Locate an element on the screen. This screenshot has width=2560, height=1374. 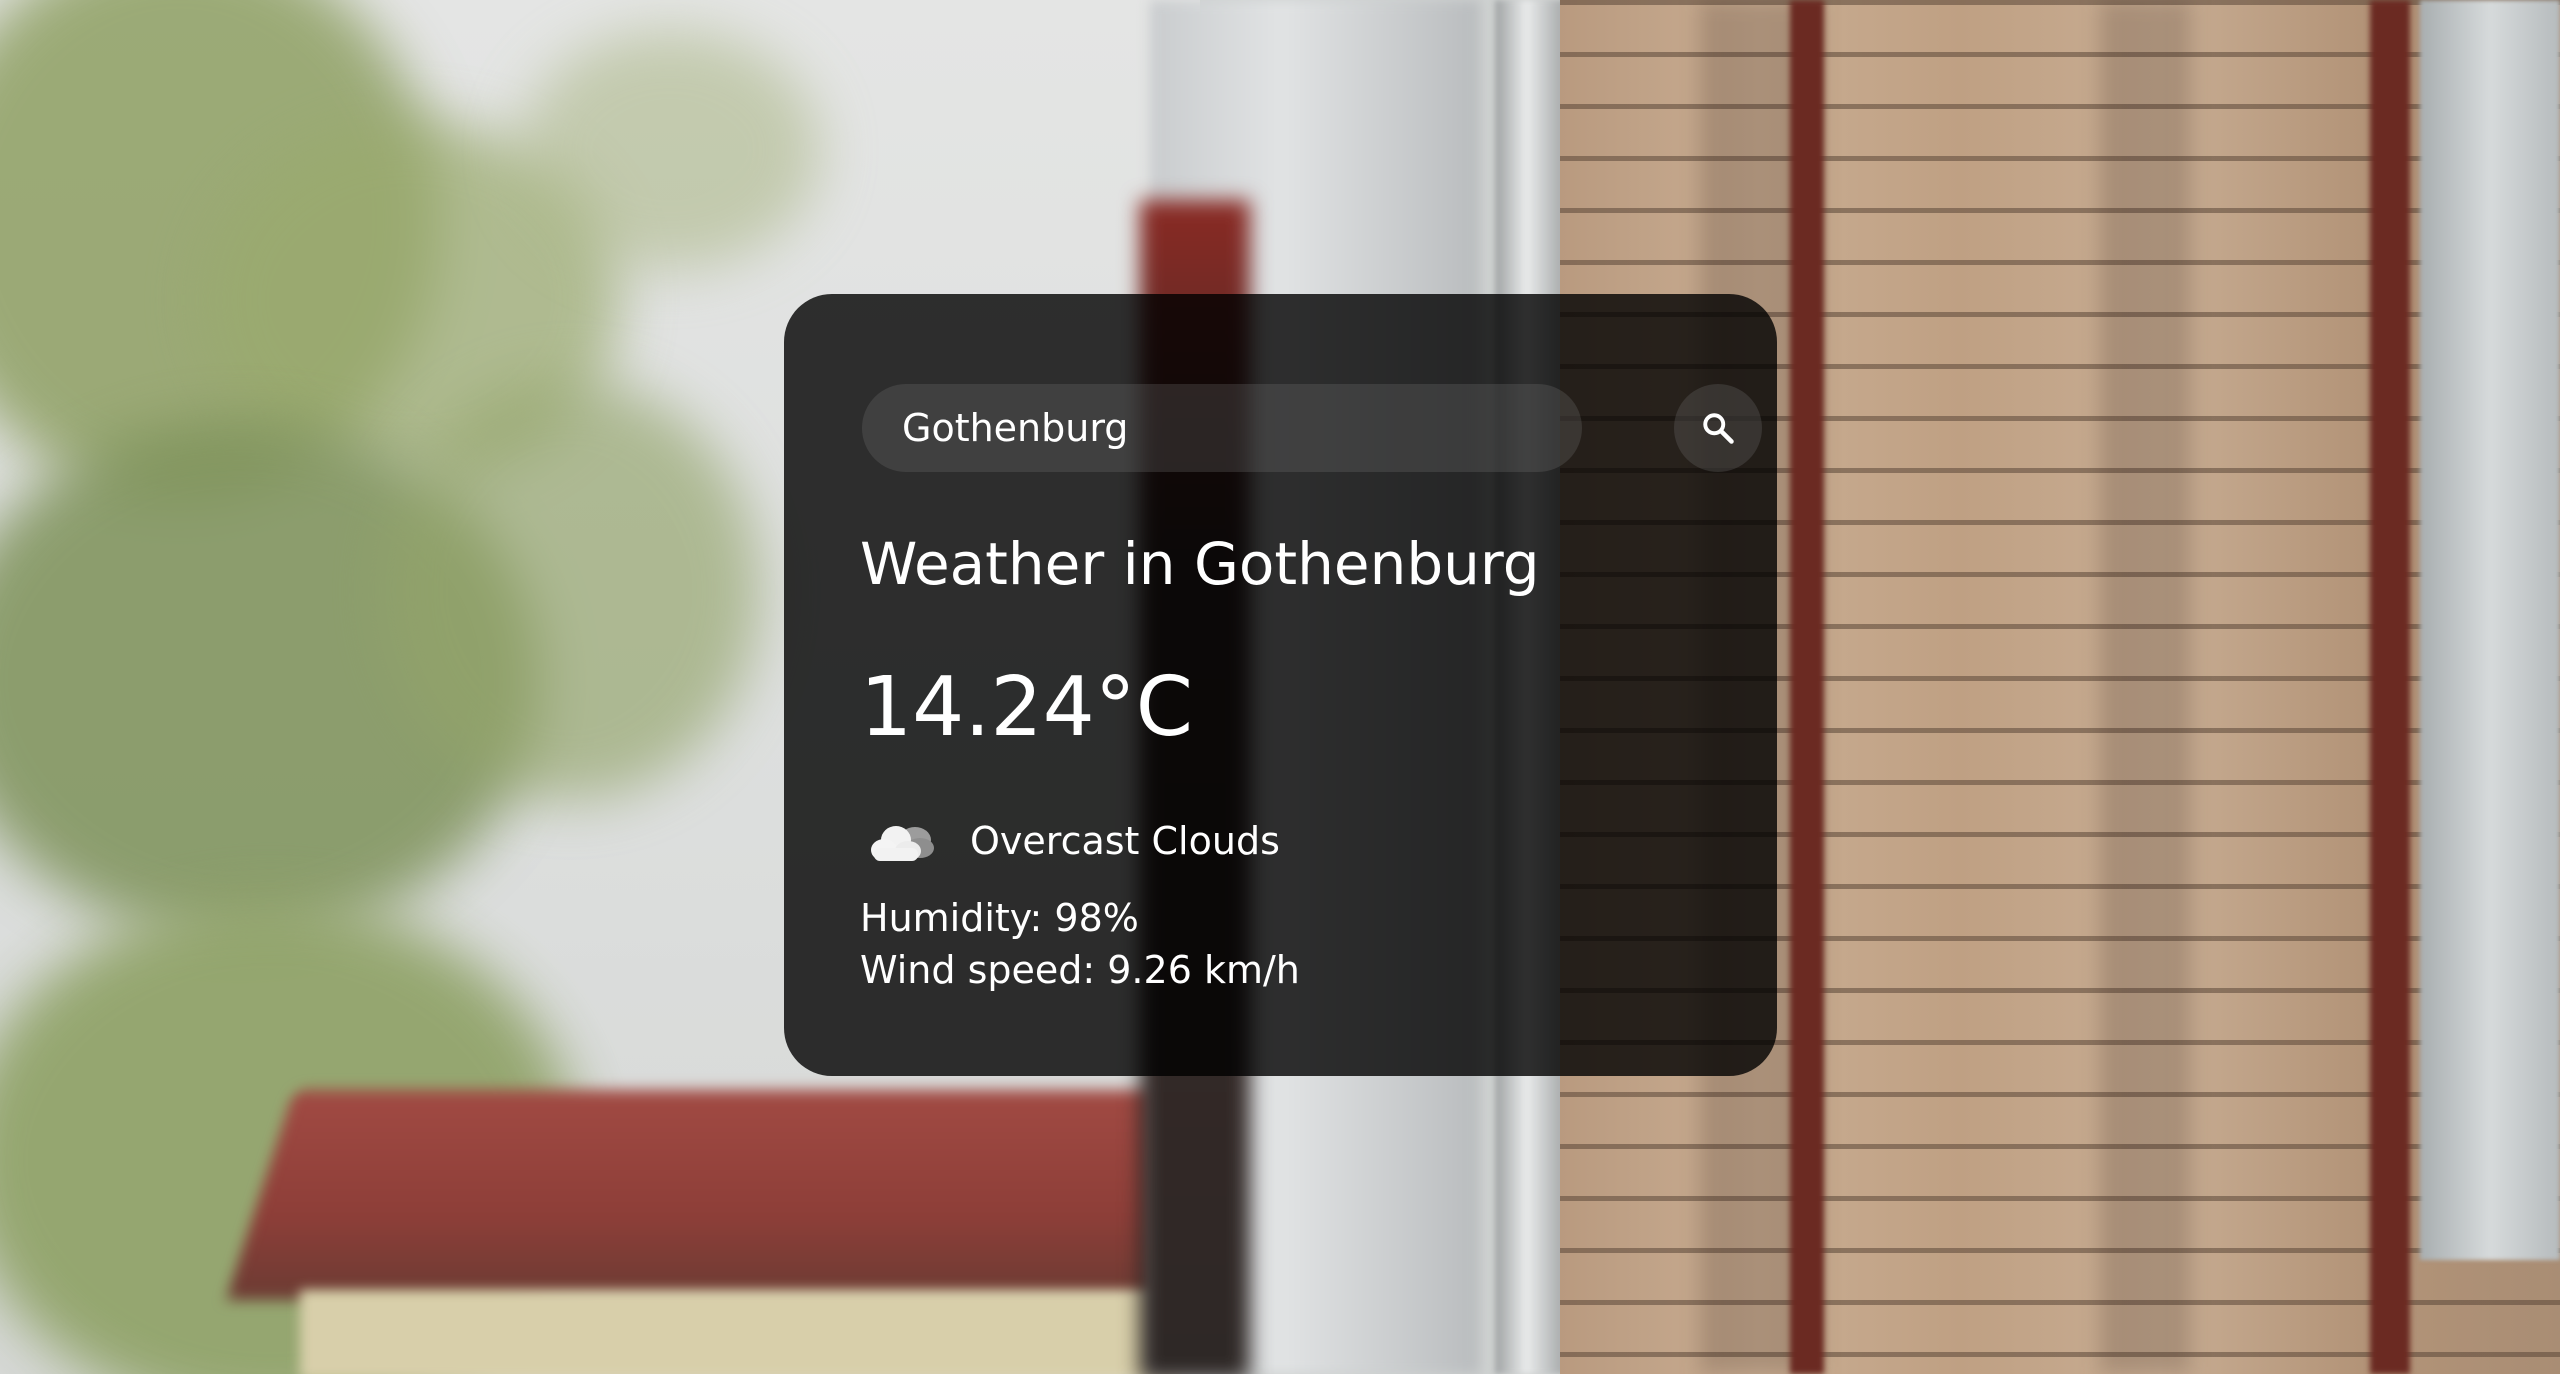
humidity: Humidity: 98% is located at coordinates (999, 918).